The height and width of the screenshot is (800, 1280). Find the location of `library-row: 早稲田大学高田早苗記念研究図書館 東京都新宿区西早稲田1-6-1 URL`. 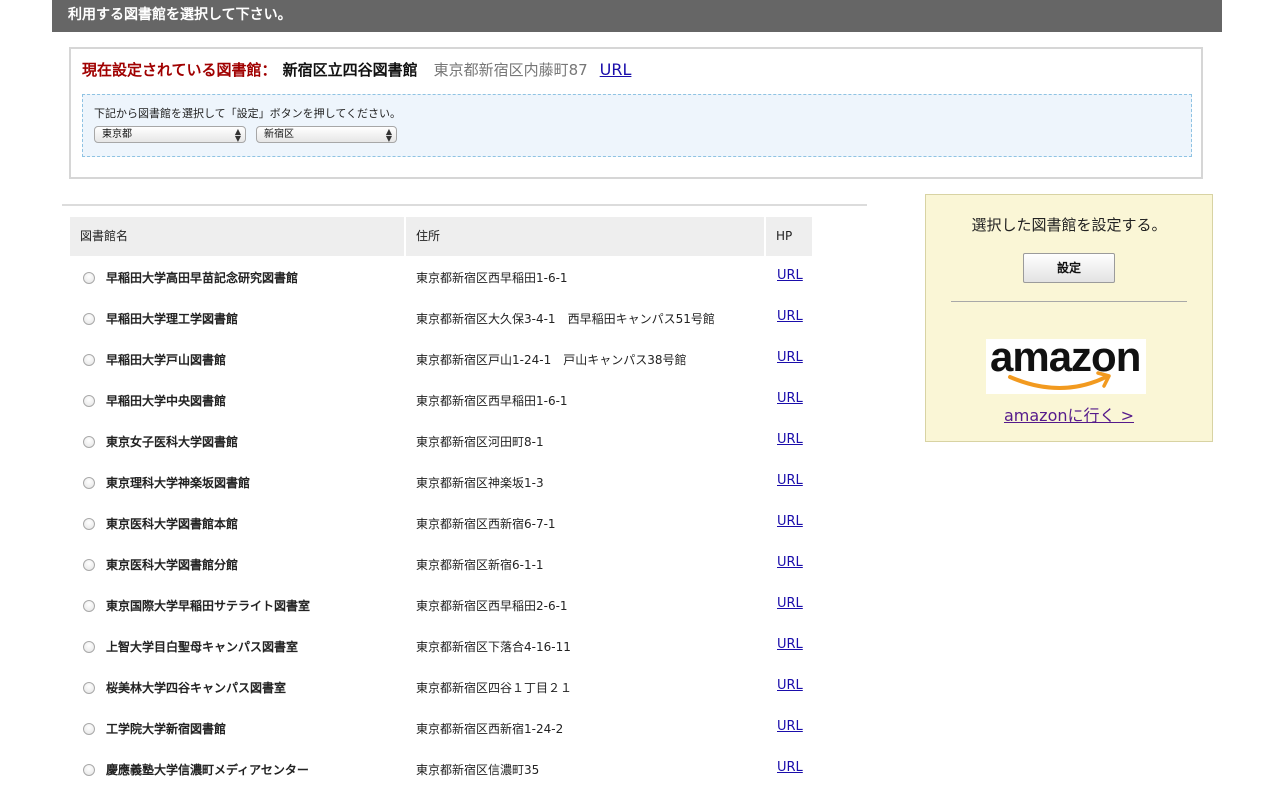

library-row: 早稲田大学高田早苗記念研究図書館 東京都新宿区西早稲田1-6-1 URL is located at coordinates (441, 278).